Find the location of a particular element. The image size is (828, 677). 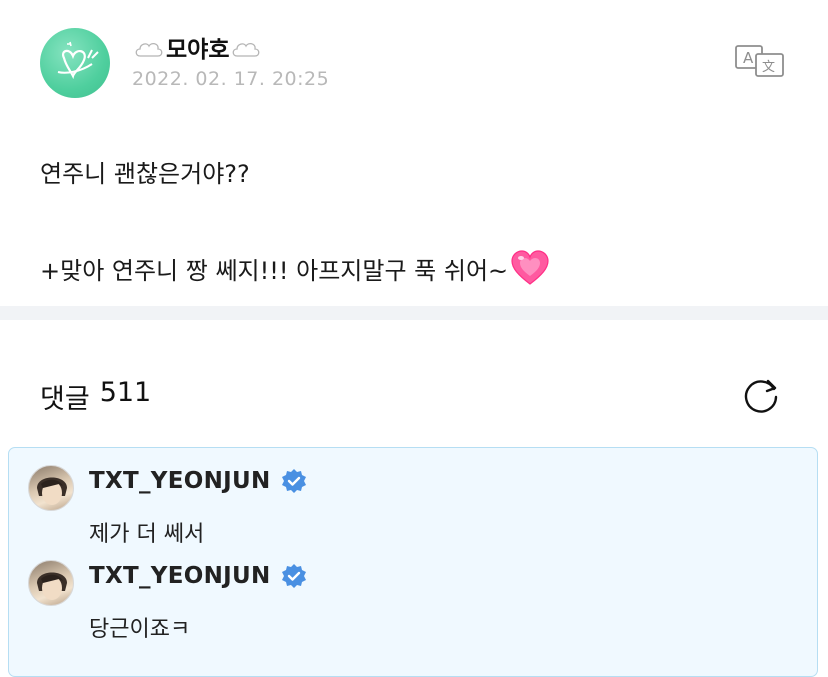

svg-text: A is located at coordinates (748, 58).